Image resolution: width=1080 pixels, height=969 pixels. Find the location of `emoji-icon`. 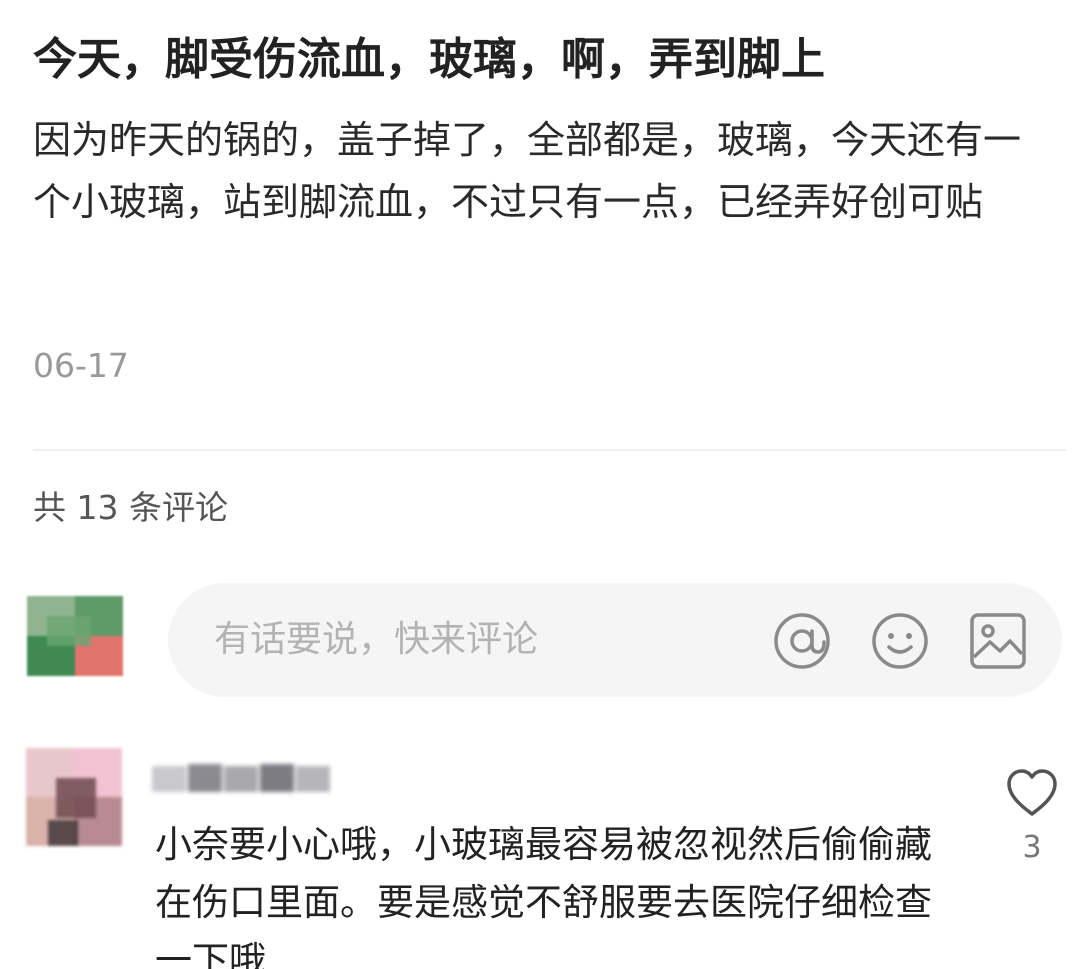

emoji-icon is located at coordinates (900, 641).